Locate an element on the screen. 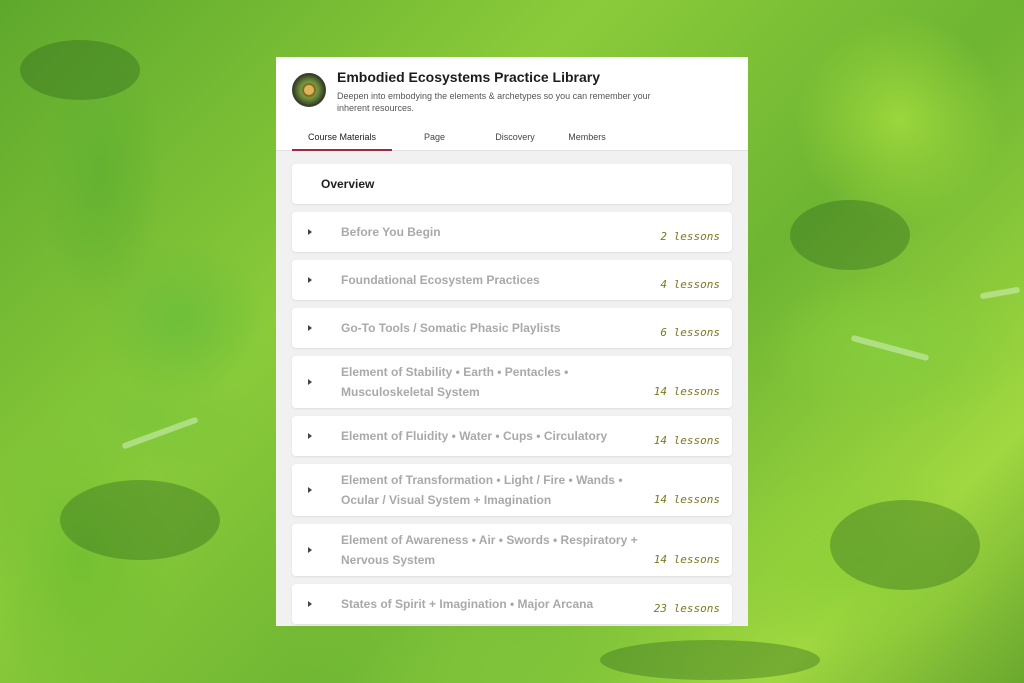 This screenshot has width=1024, height=683. overview-card: Overview is located at coordinates (512, 184).